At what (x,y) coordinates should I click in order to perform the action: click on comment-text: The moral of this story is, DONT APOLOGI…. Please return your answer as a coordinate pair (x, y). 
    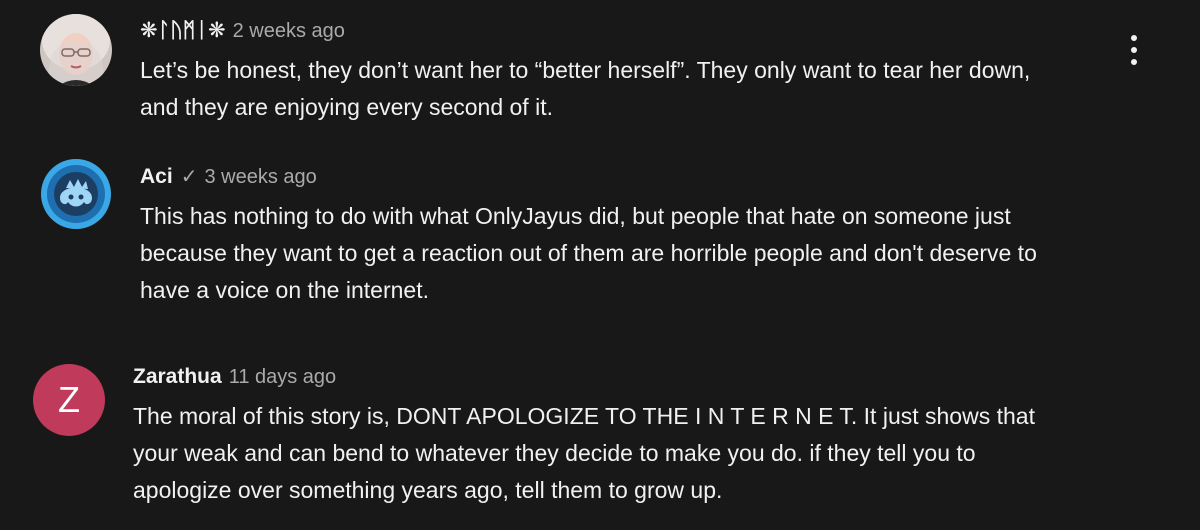
    Looking at the image, I should click on (584, 453).